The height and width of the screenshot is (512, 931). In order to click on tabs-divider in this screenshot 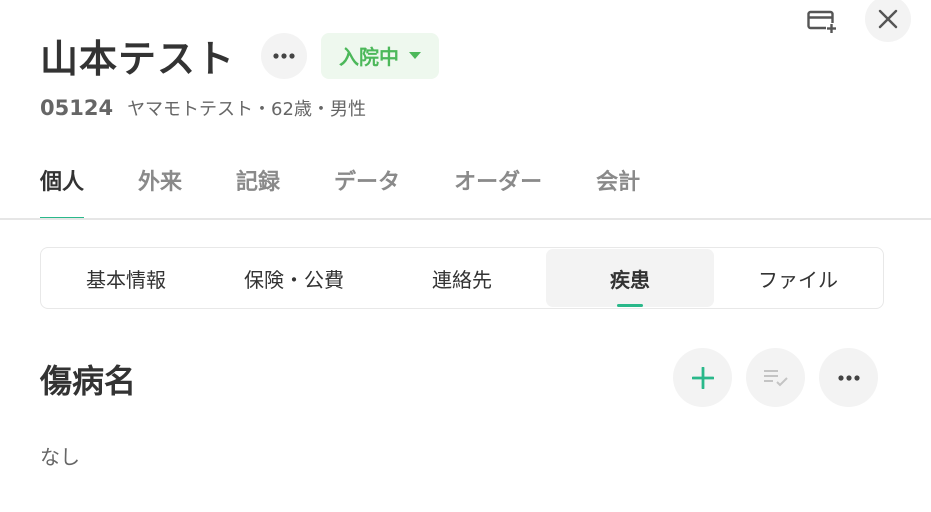, I will do `click(465, 219)`.